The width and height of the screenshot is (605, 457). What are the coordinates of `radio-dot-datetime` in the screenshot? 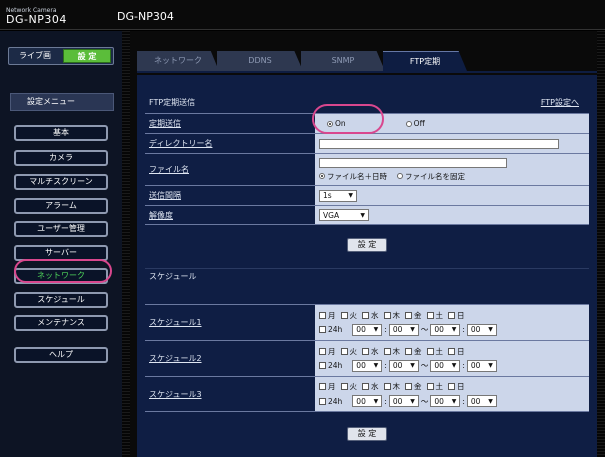 It's located at (322, 176).